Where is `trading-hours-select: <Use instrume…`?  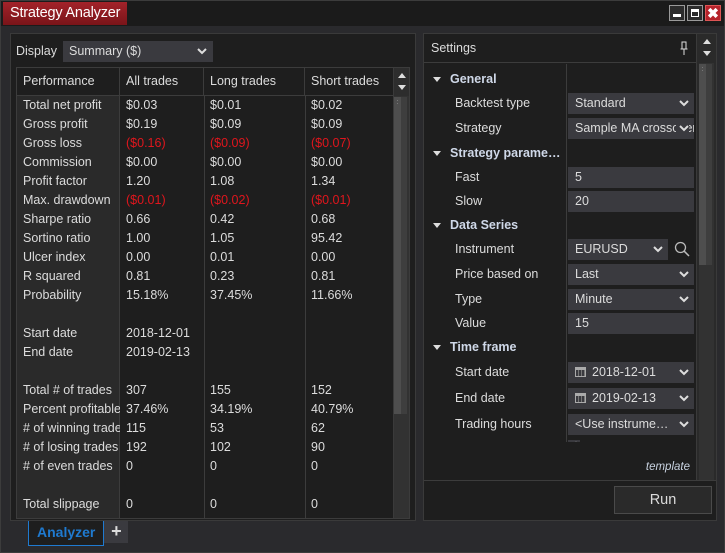
trading-hours-select: <Use instrume… is located at coordinates (631, 424).